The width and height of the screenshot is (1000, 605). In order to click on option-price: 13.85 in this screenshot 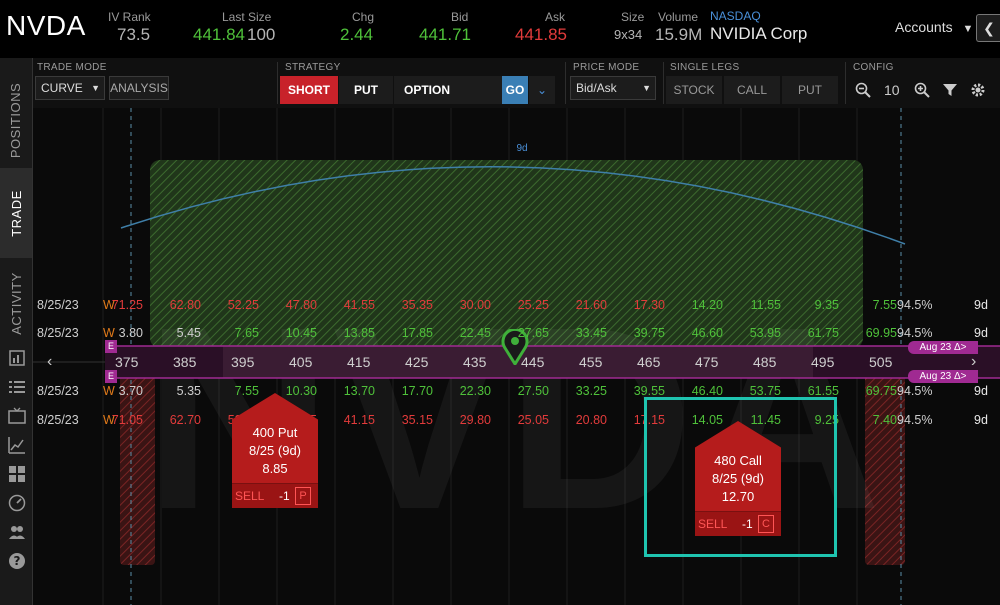, I will do `click(359, 333)`.